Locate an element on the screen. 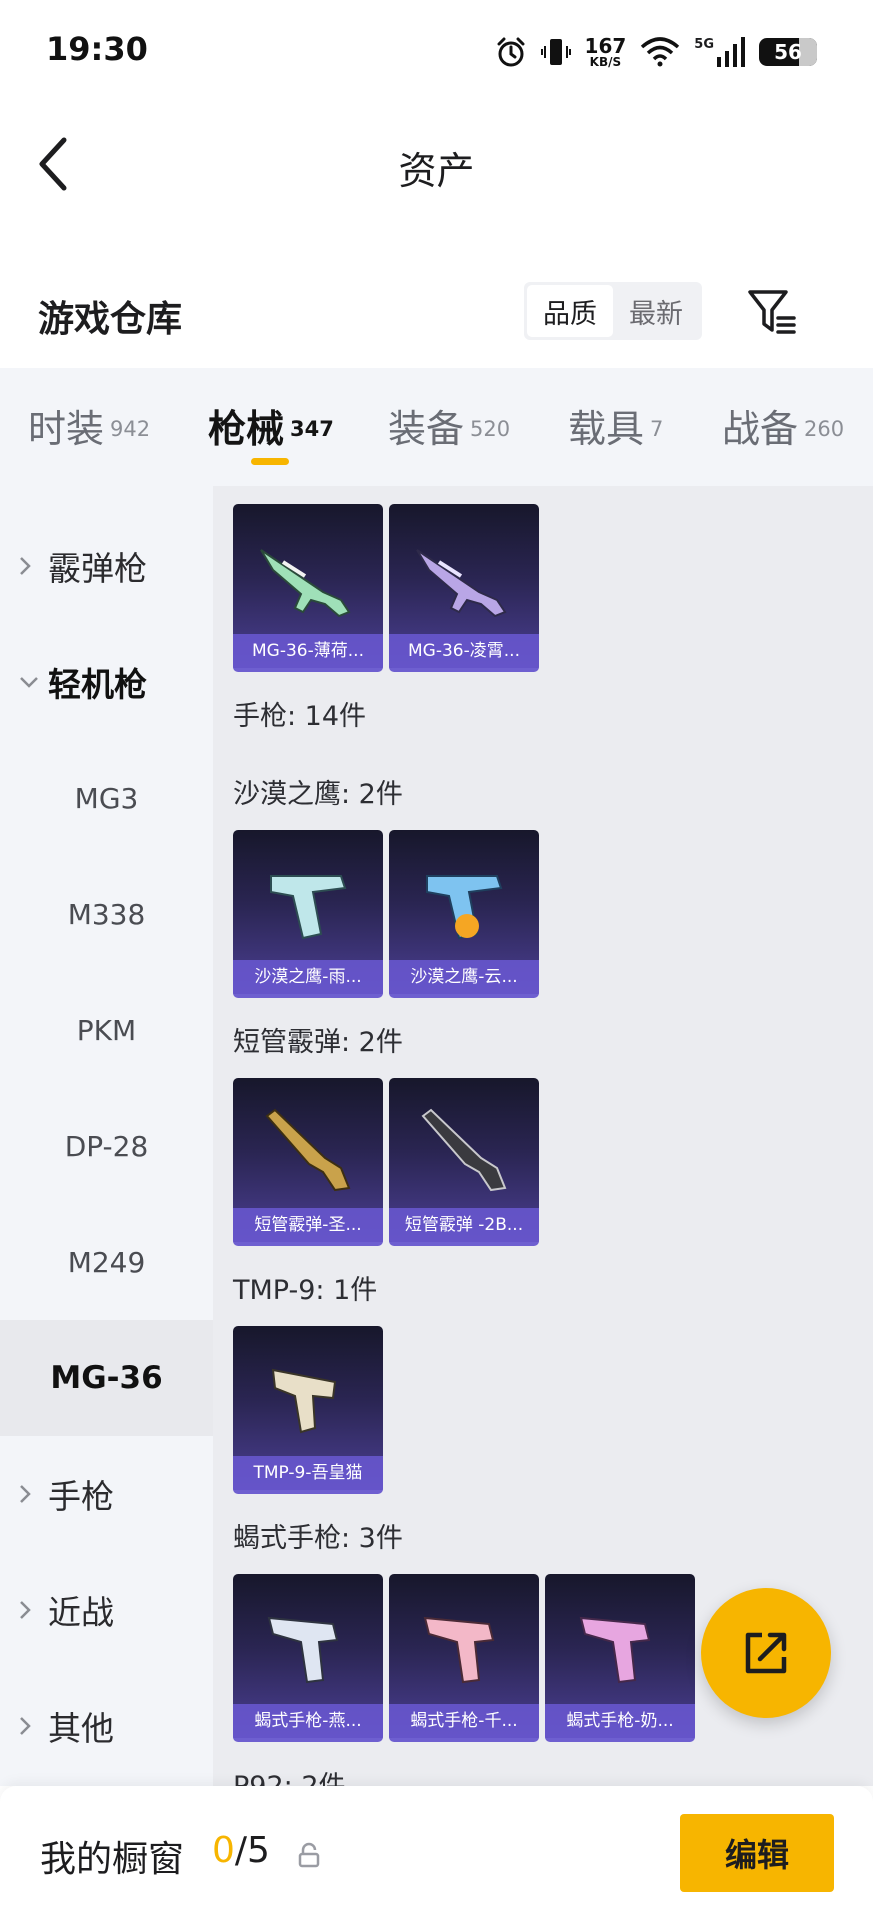  sidebar-item-shotgun: 霰弹枪 is located at coordinates (106, 566).